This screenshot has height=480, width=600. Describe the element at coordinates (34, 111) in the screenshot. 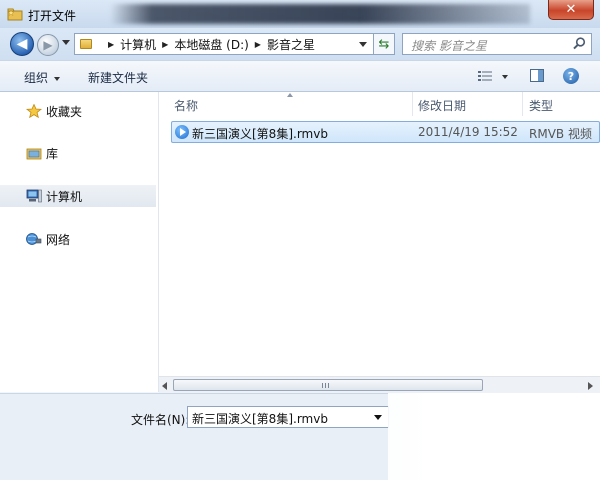

I see `star-icon` at that location.